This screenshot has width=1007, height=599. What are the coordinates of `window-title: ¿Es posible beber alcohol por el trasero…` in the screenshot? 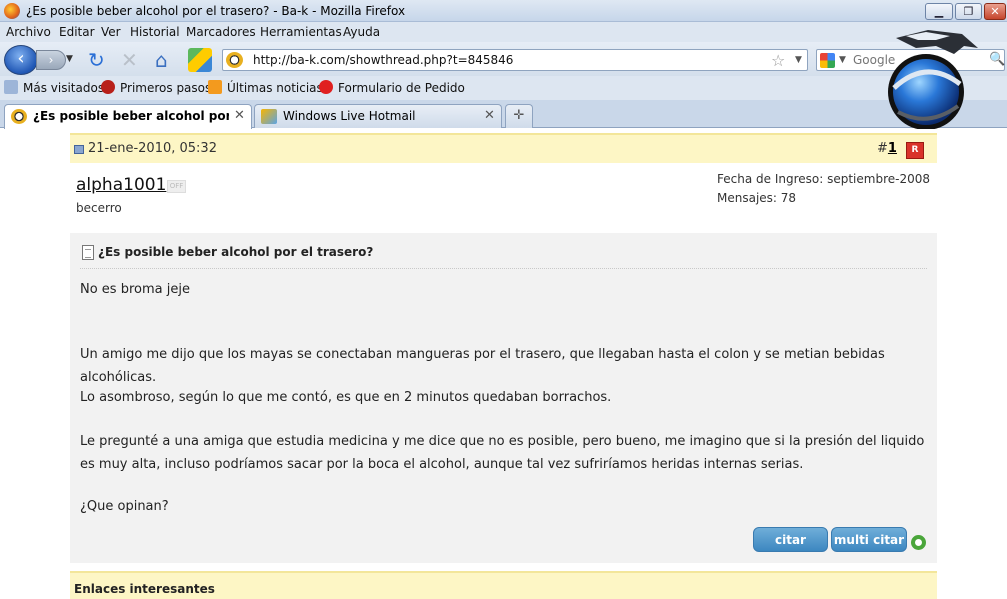 It's located at (216, 11).